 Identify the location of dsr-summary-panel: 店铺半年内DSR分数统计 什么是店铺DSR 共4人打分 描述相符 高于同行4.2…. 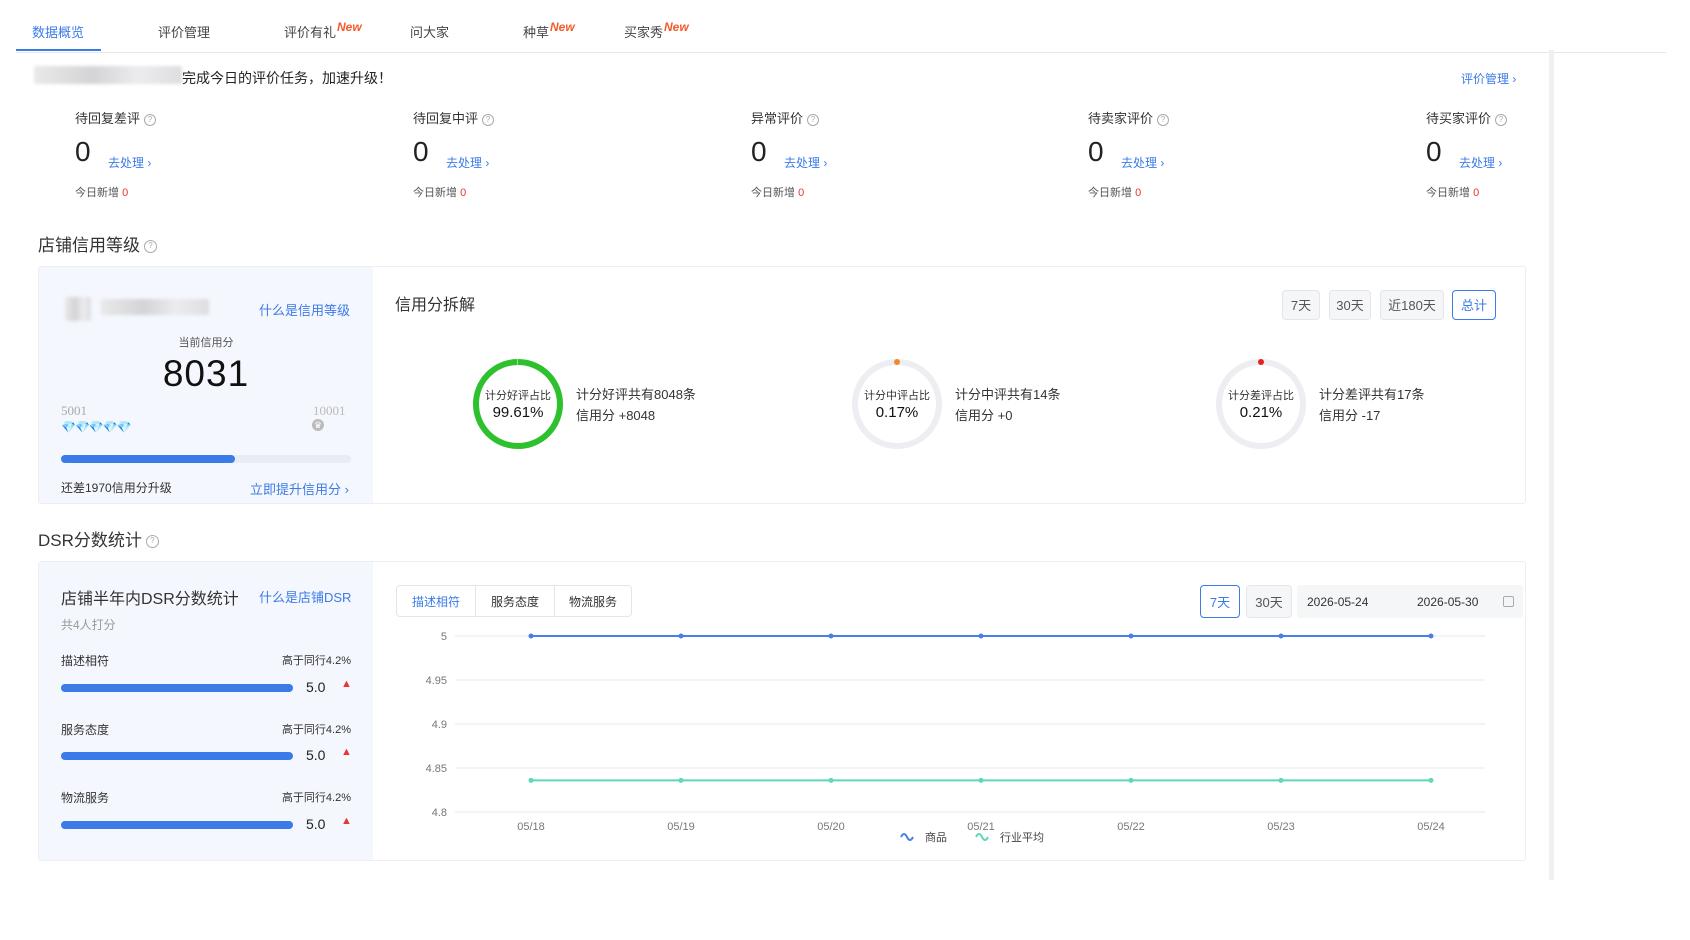
(206, 711).